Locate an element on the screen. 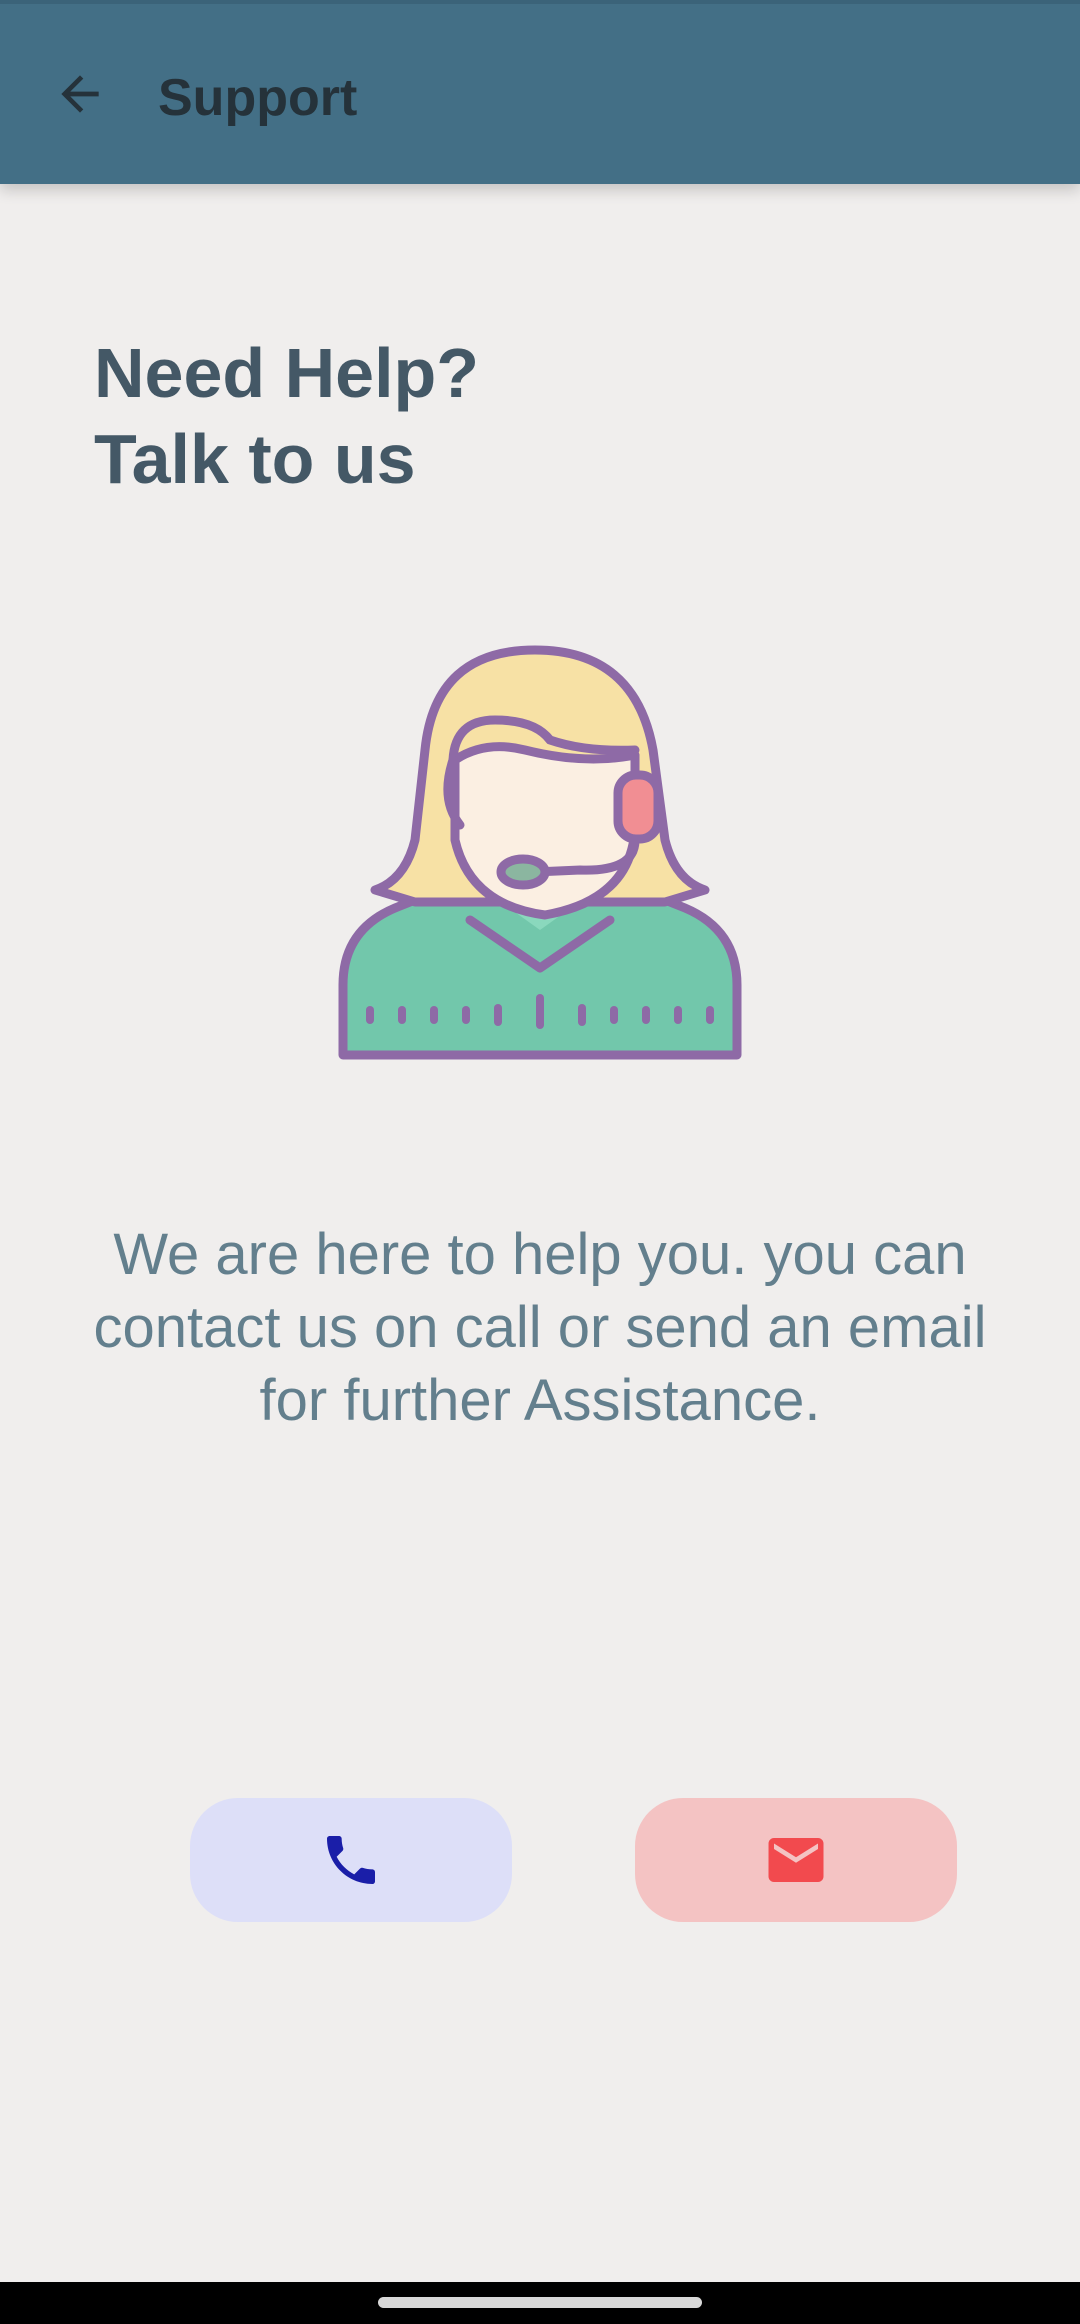  heading-line-1: Need Help? is located at coordinates (287, 373).